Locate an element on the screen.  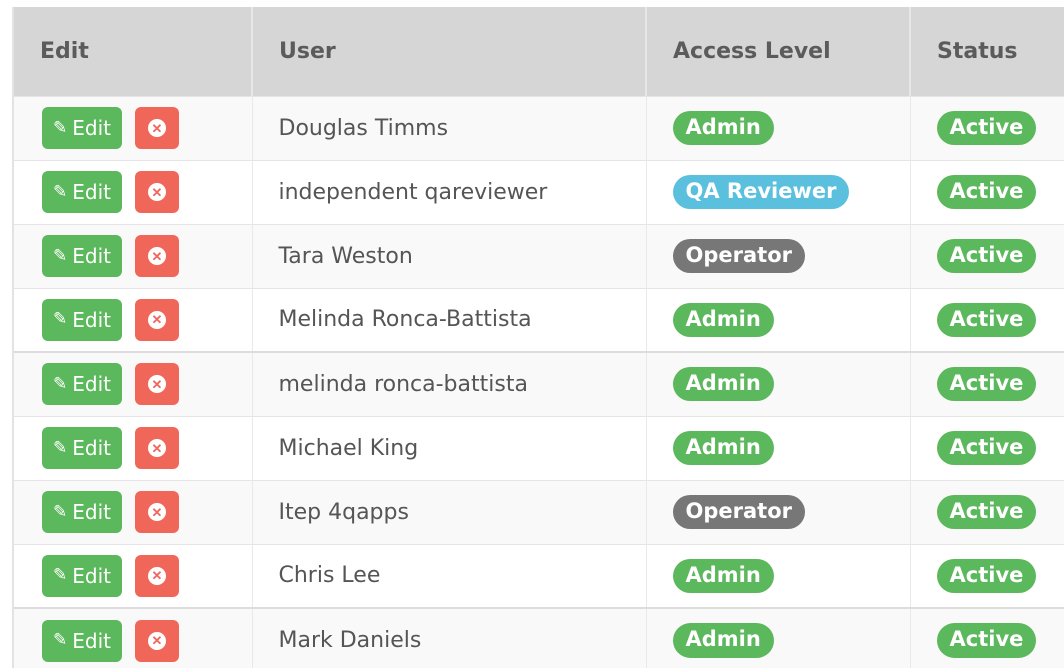
user-name: Itep 4qapps is located at coordinates (449, 511).